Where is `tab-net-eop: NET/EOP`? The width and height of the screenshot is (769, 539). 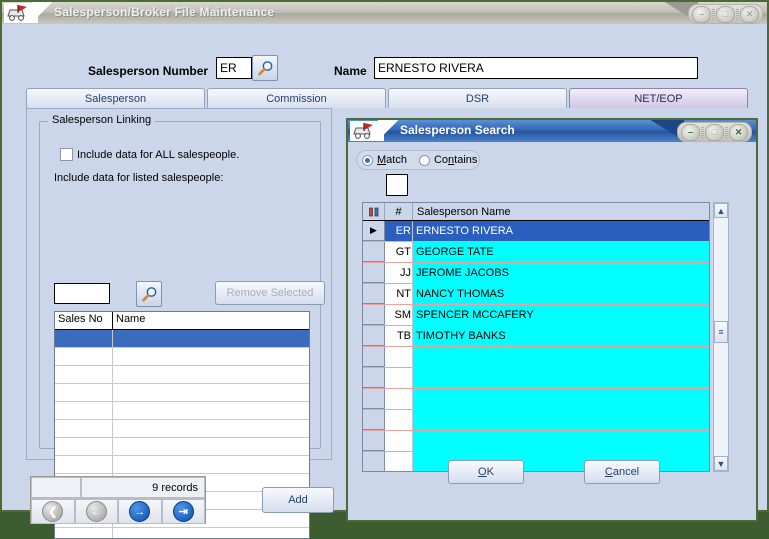
tab-net-eop: NET/EOP is located at coordinates (658, 98).